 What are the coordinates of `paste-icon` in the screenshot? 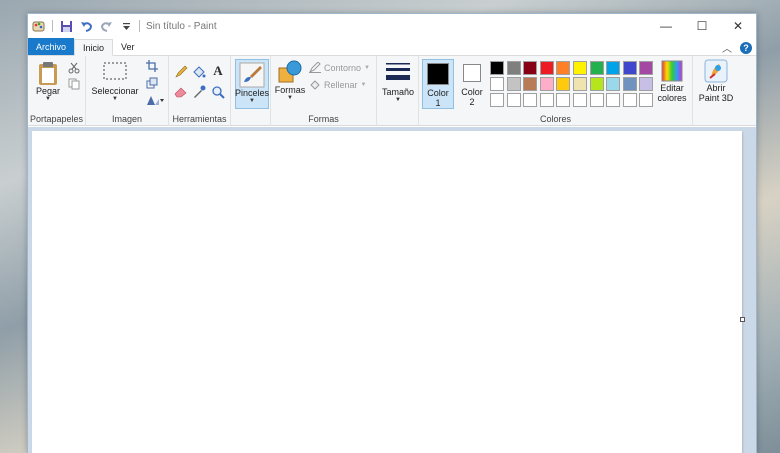 It's located at (48, 73).